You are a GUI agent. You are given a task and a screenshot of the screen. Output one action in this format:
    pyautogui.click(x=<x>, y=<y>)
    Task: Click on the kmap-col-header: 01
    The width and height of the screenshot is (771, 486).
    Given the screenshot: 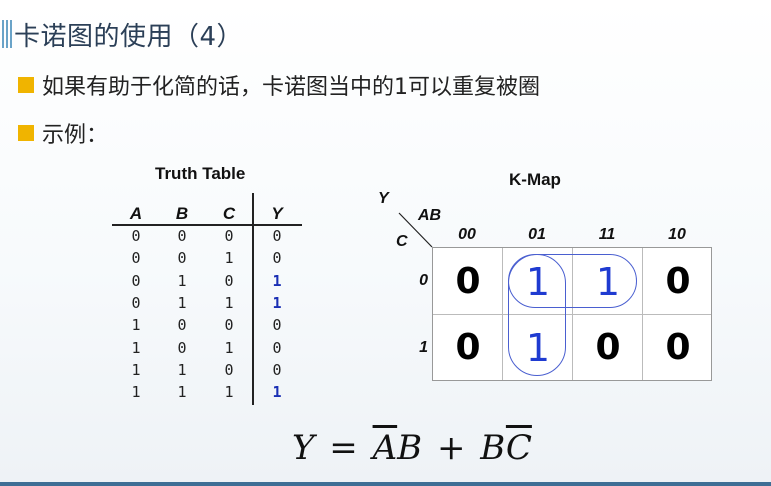 What is the action you would take?
    pyautogui.click(x=537, y=234)
    